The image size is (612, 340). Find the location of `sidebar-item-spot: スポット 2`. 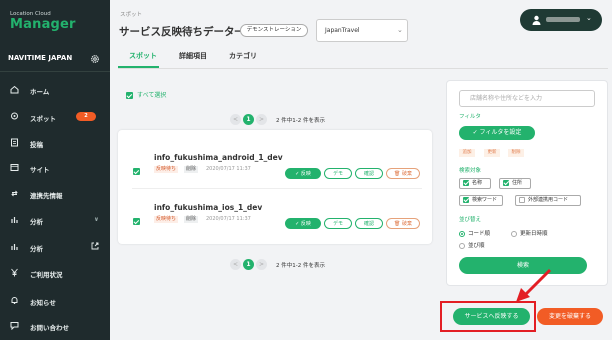

sidebar-item-spot: スポット 2 is located at coordinates (55, 117).